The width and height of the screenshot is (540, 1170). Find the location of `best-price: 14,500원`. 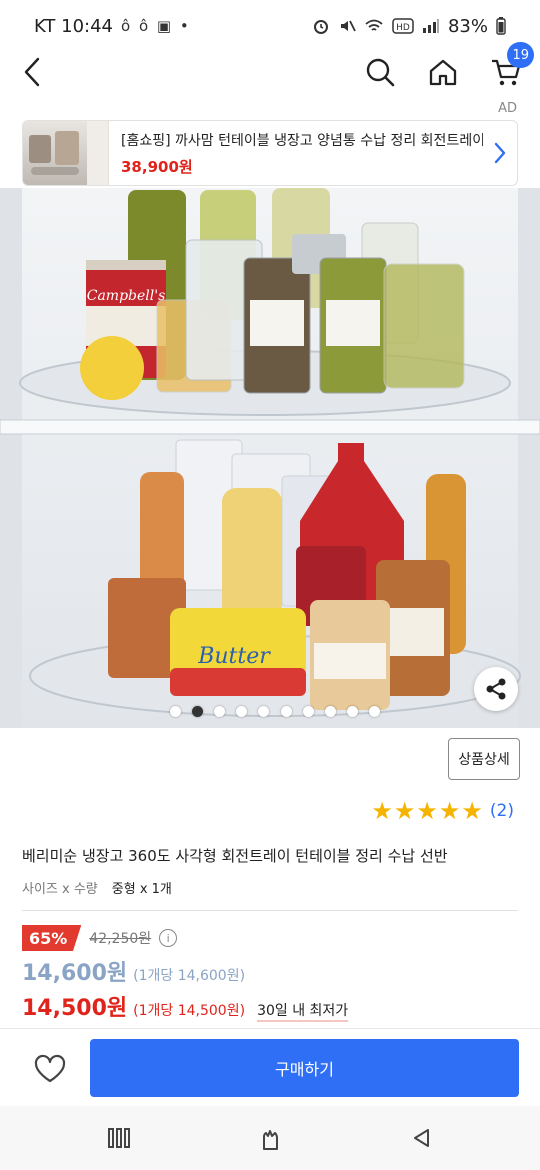

best-price: 14,500원 is located at coordinates (75, 1008).